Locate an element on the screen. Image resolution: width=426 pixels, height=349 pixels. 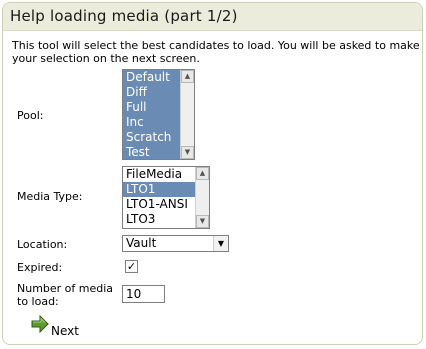
media-type-option-lto1: LTO1 is located at coordinates (159, 189).